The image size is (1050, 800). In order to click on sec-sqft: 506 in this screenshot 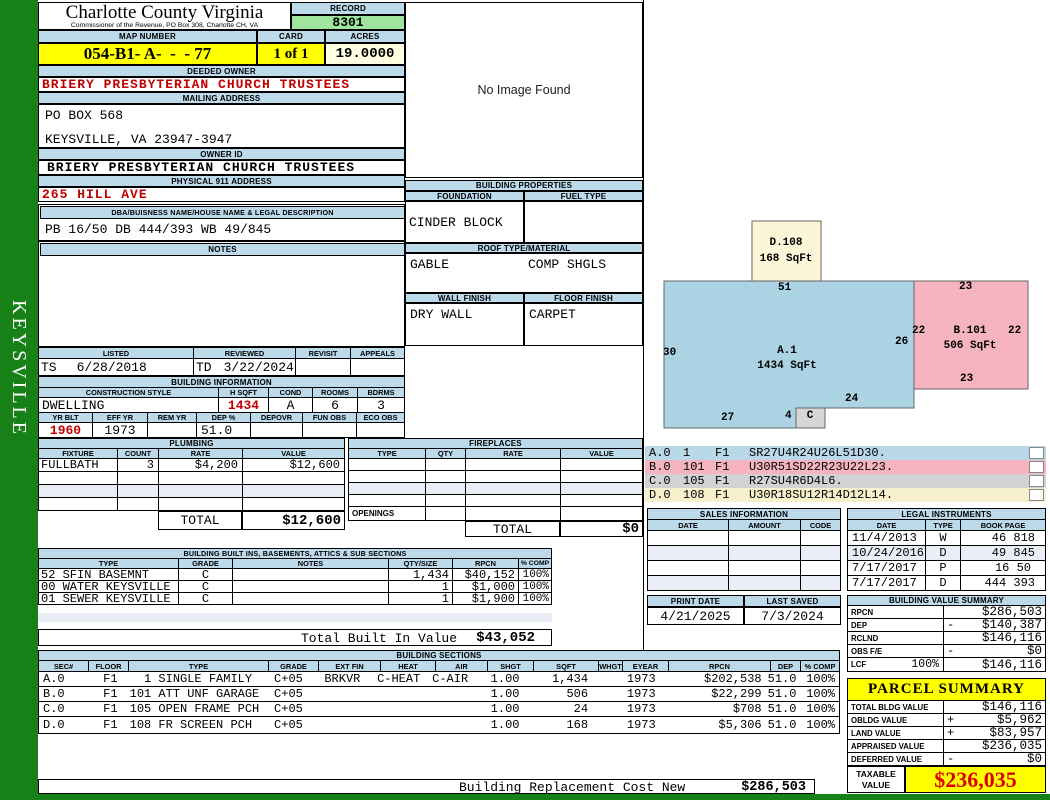, I will do `click(577, 694)`.